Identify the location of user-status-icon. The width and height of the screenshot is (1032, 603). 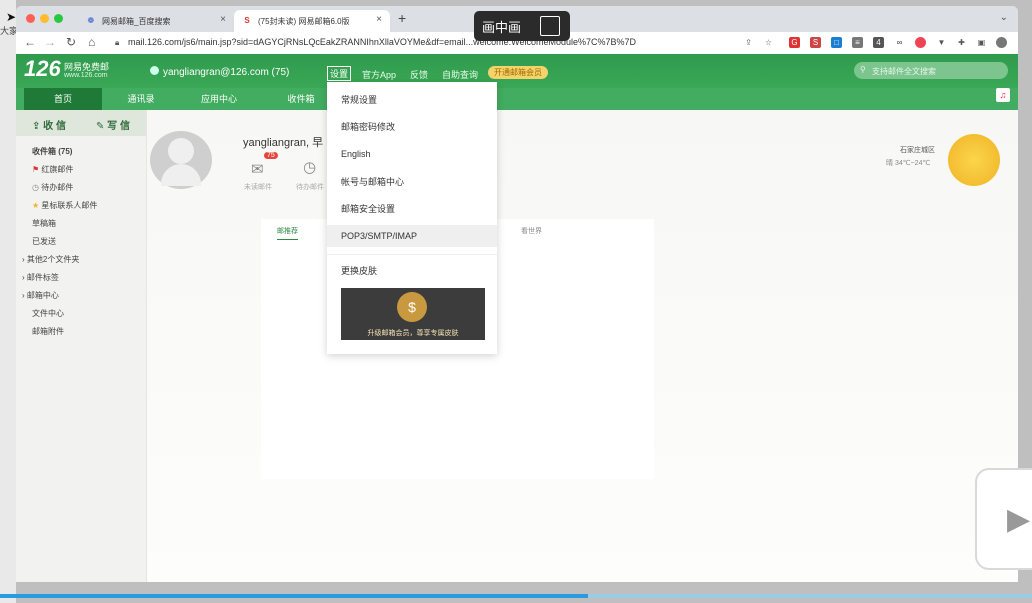
(154, 70).